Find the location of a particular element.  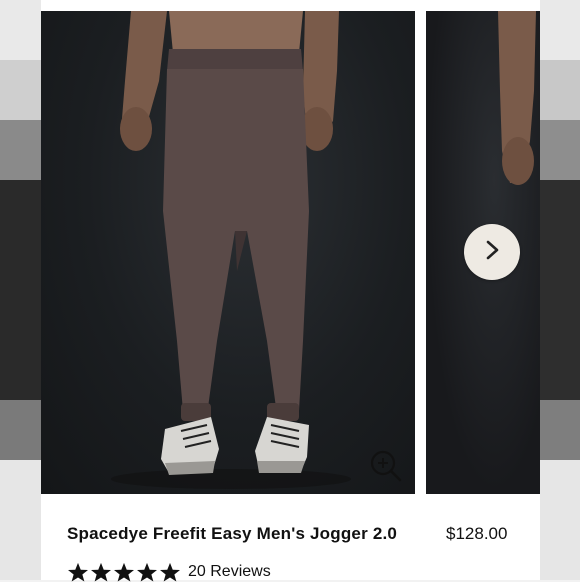

next-image-button is located at coordinates (492, 252).